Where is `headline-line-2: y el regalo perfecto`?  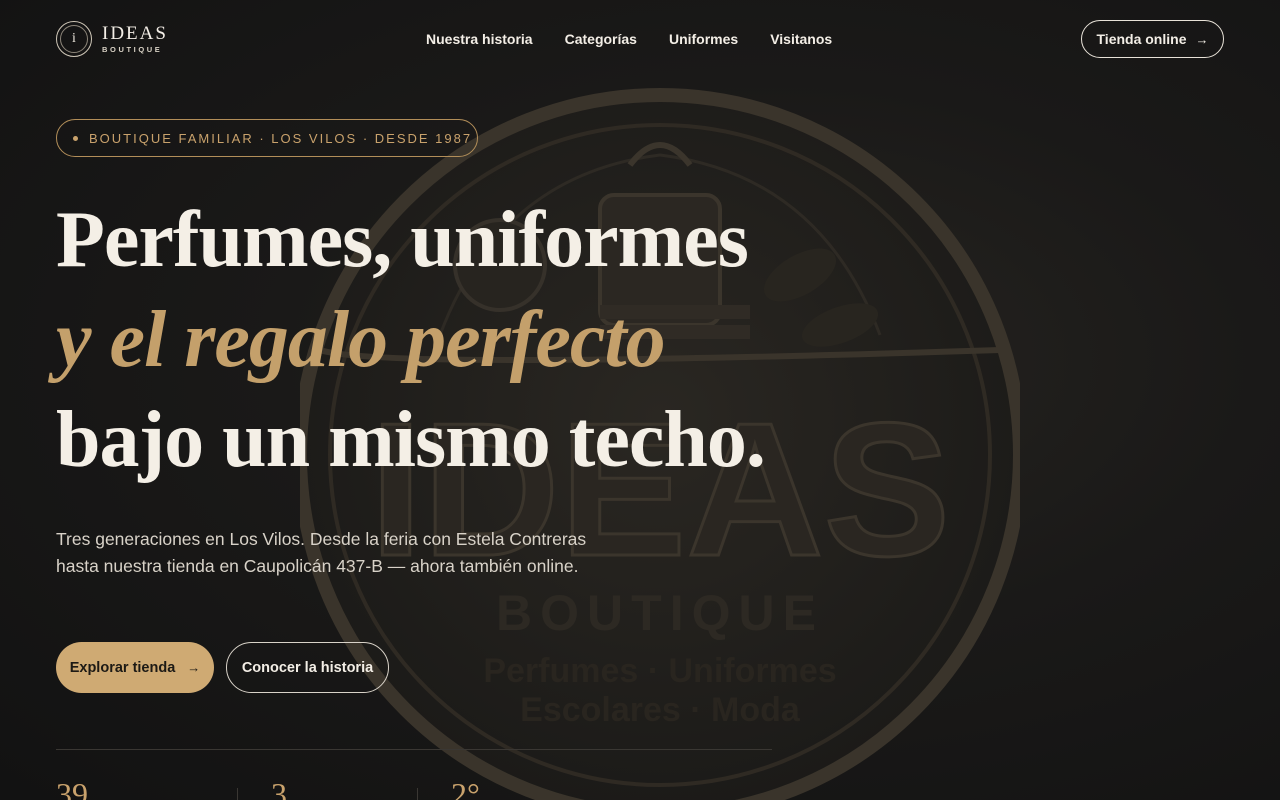 headline-line-2: y el regalo perfecto is located at coordinates (361, 340).